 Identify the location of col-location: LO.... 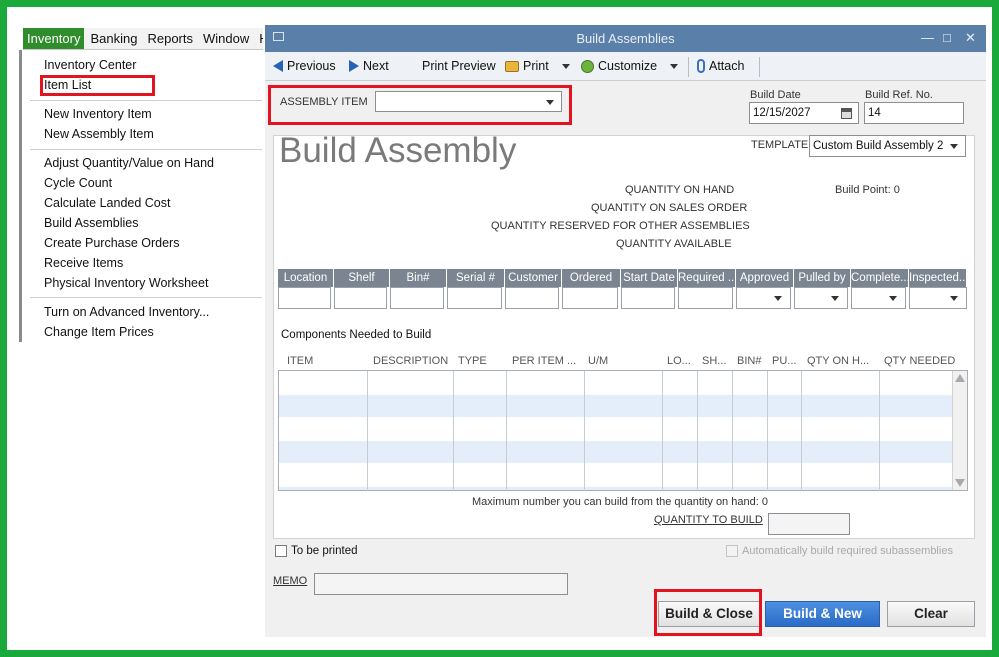
(679, 361).